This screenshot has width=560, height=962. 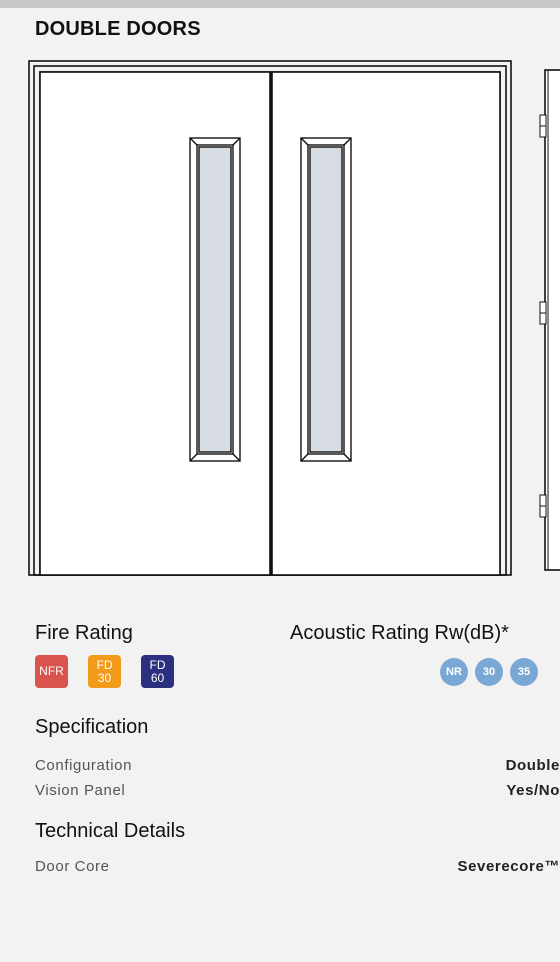 What do you see at coordinates (84, 765) in the screenshot?
I see `spec-label-configuration: Configuration` at bounding box center [84, 765].